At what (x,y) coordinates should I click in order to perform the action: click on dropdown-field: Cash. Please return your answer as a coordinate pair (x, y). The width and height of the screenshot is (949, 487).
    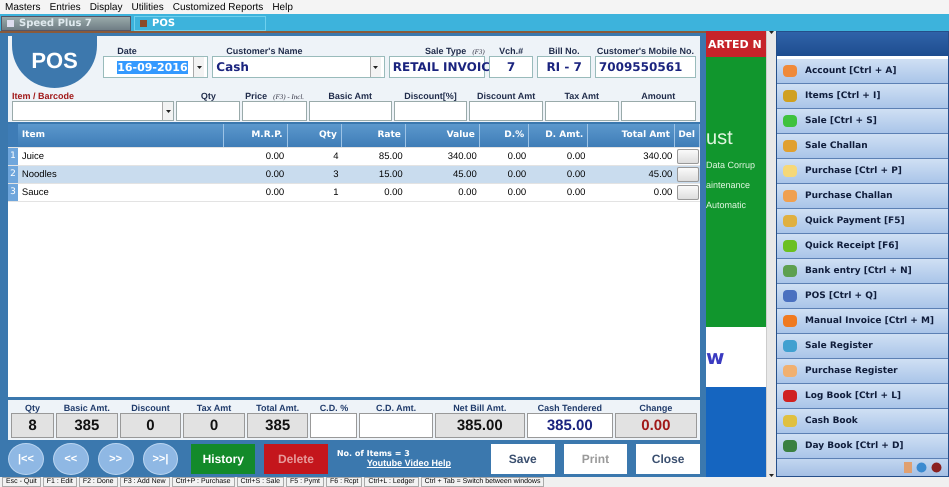
    Looking at the image, I should click on (298, 67).